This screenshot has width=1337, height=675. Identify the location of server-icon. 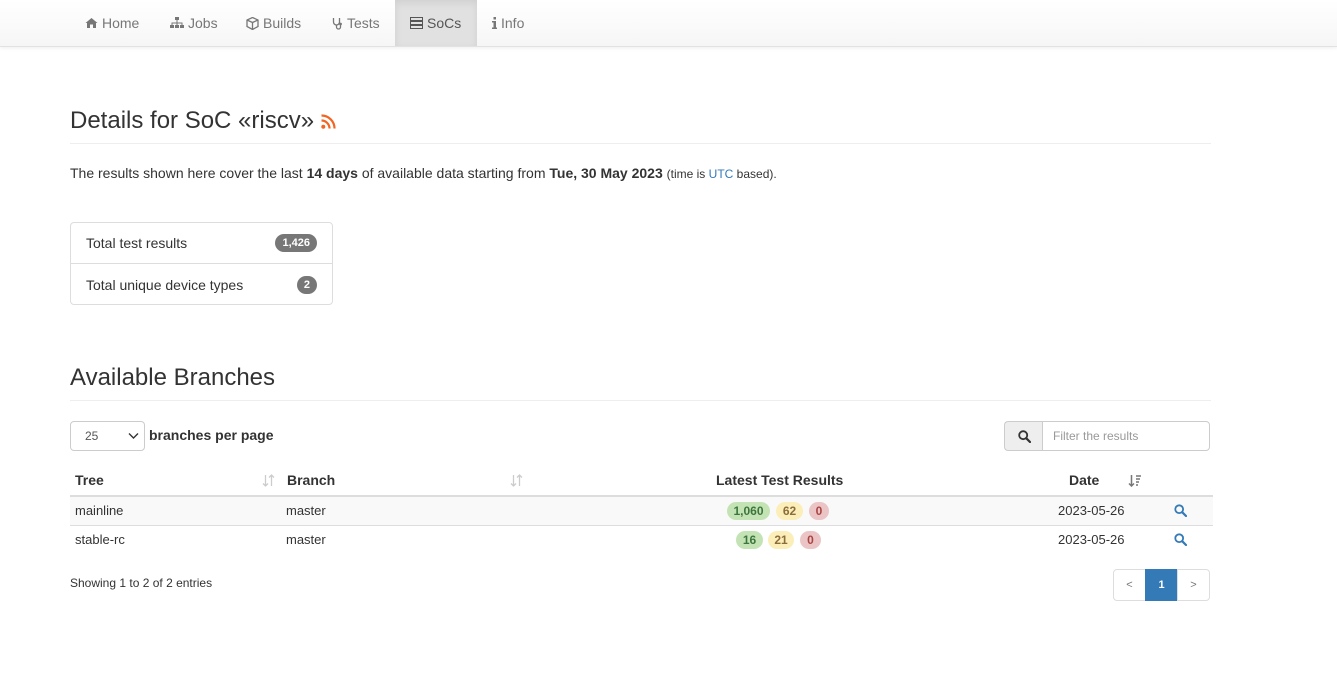
(416, 23).